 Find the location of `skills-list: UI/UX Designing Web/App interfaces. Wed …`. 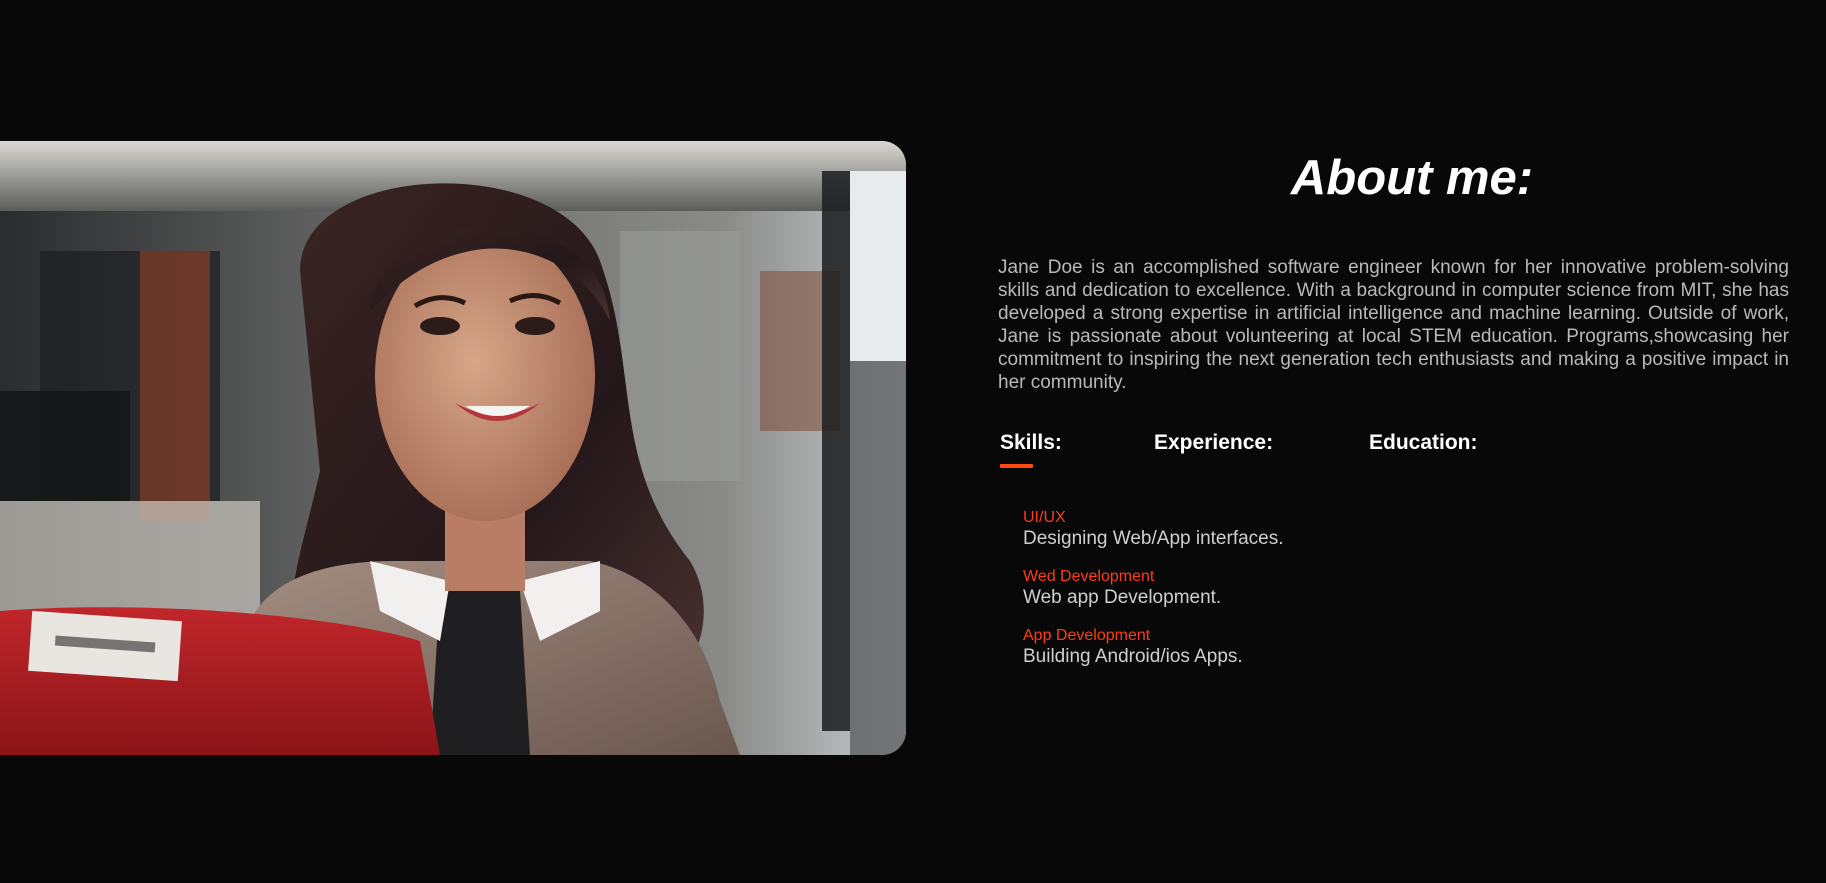

skills-list: UI/UX Designing Web/App interfaces. Wed … is located at coordinates (1273, 596).